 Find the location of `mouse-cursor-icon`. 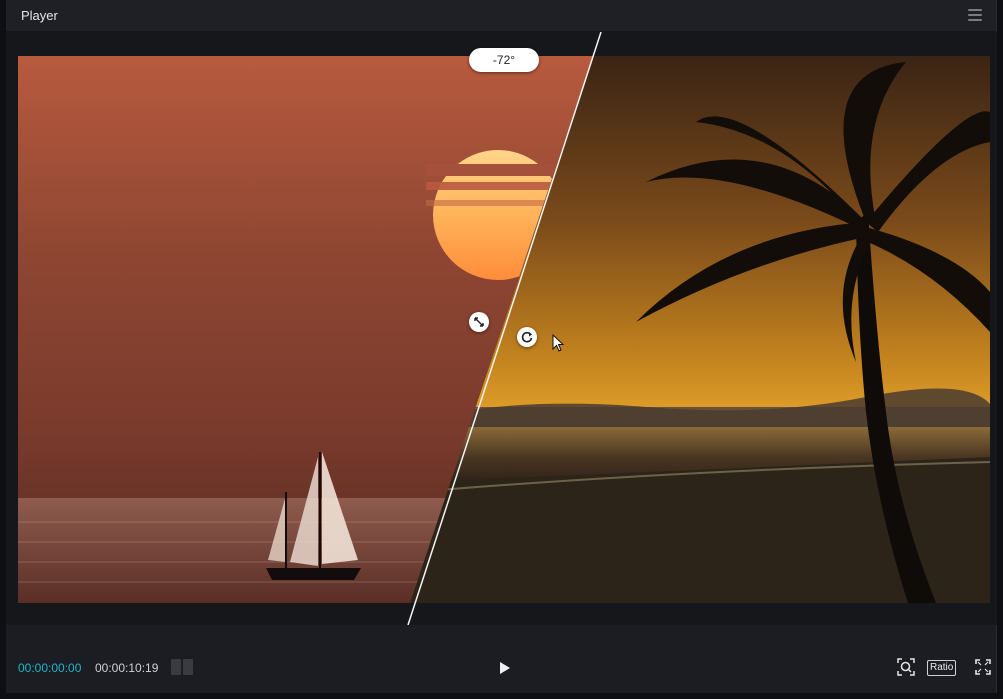

mouse-cursor-icon is located at coordinates (558, 343).